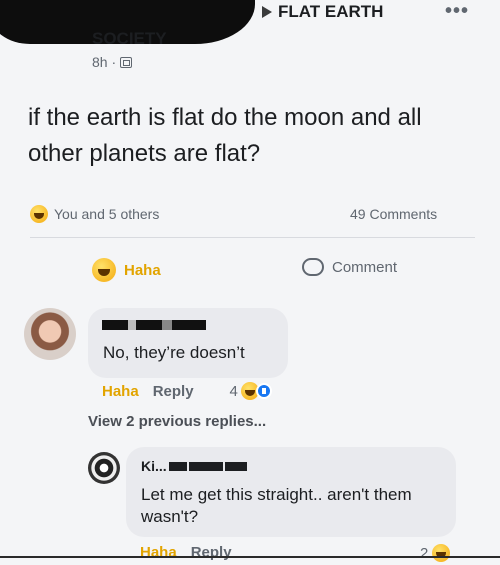 The image size is (500, 565). I want to click on comments-count-link: 49 Comments, so click(393, 214).